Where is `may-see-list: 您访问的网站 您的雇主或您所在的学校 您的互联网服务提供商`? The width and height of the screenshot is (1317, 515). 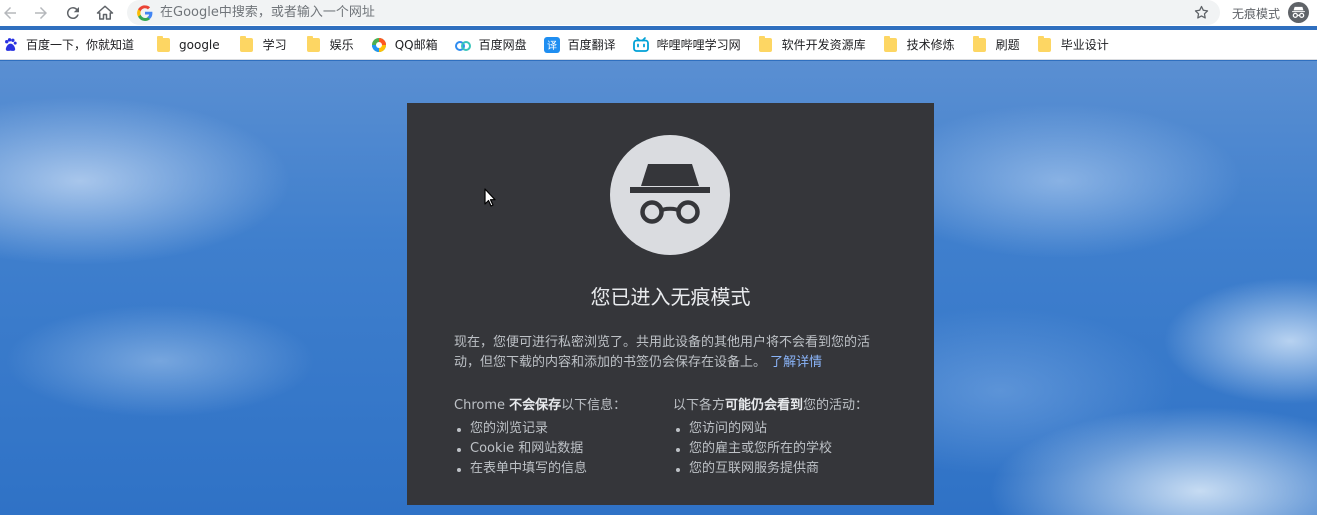 may-see-list: 您访问的网站 您的雇主或您所在的学校 您的互联网服务提供商 is located at coordinates (788, 449).